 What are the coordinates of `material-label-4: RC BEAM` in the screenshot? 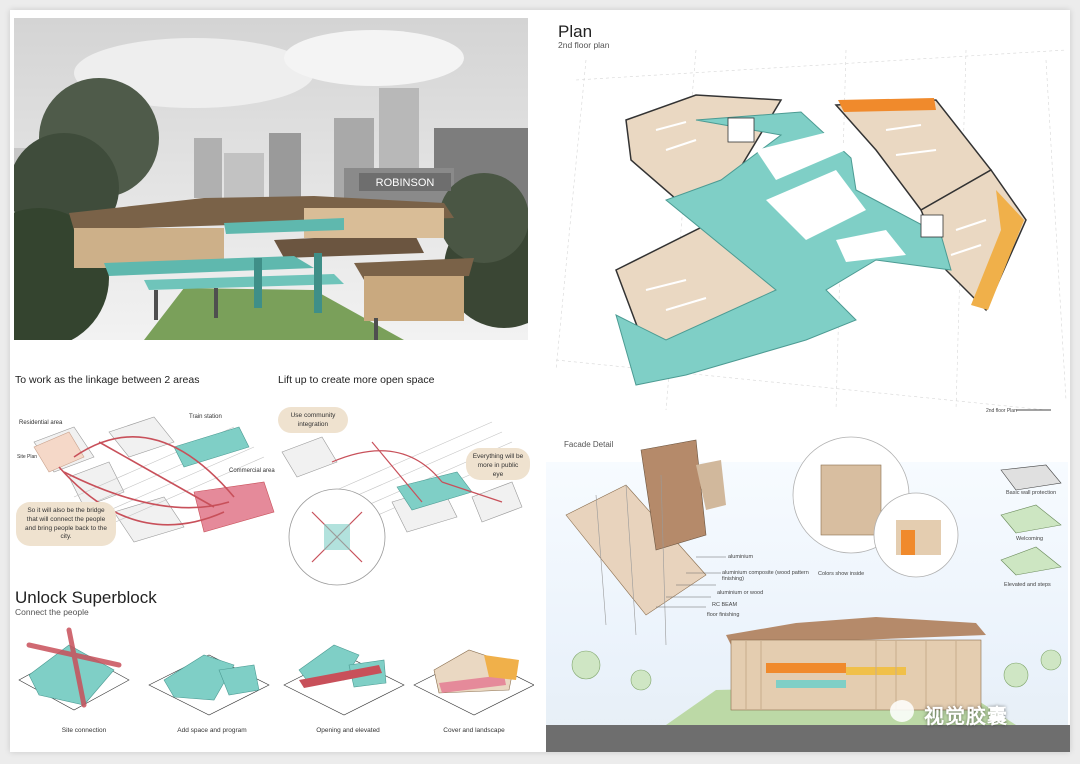 It's located at (725, 605).